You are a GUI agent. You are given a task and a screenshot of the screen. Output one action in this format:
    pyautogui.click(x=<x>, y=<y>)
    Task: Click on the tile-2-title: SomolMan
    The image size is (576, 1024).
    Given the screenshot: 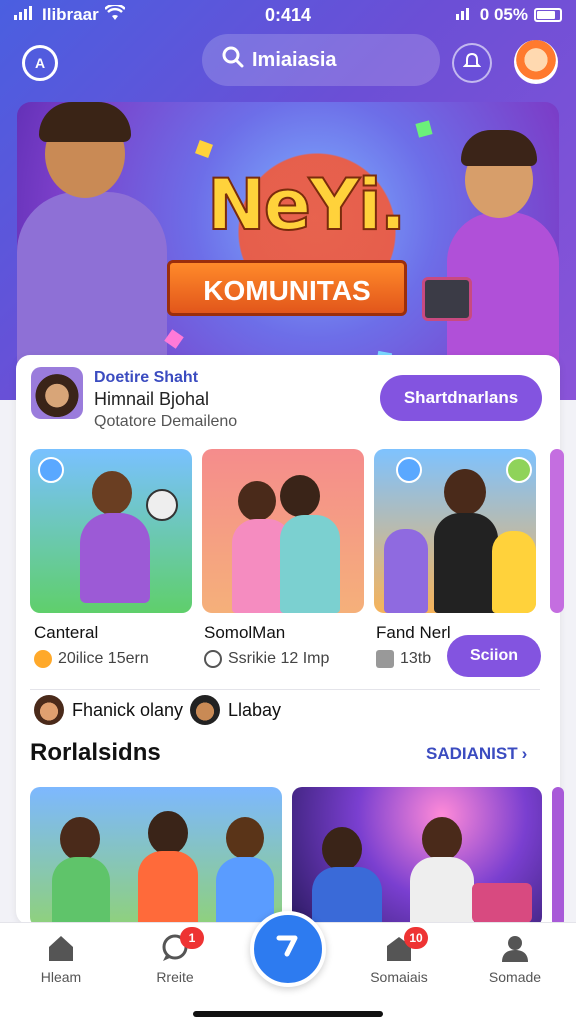 What is the action you would take?
    pyautogui.click(x=245, y=632)
    